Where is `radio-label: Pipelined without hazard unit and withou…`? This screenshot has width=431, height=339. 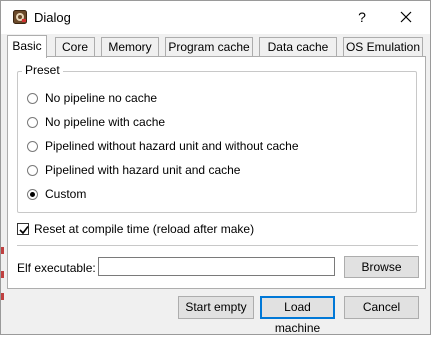 radio-label: Pipelined without hazard unit and withou… is located at coordinates (172, 146).